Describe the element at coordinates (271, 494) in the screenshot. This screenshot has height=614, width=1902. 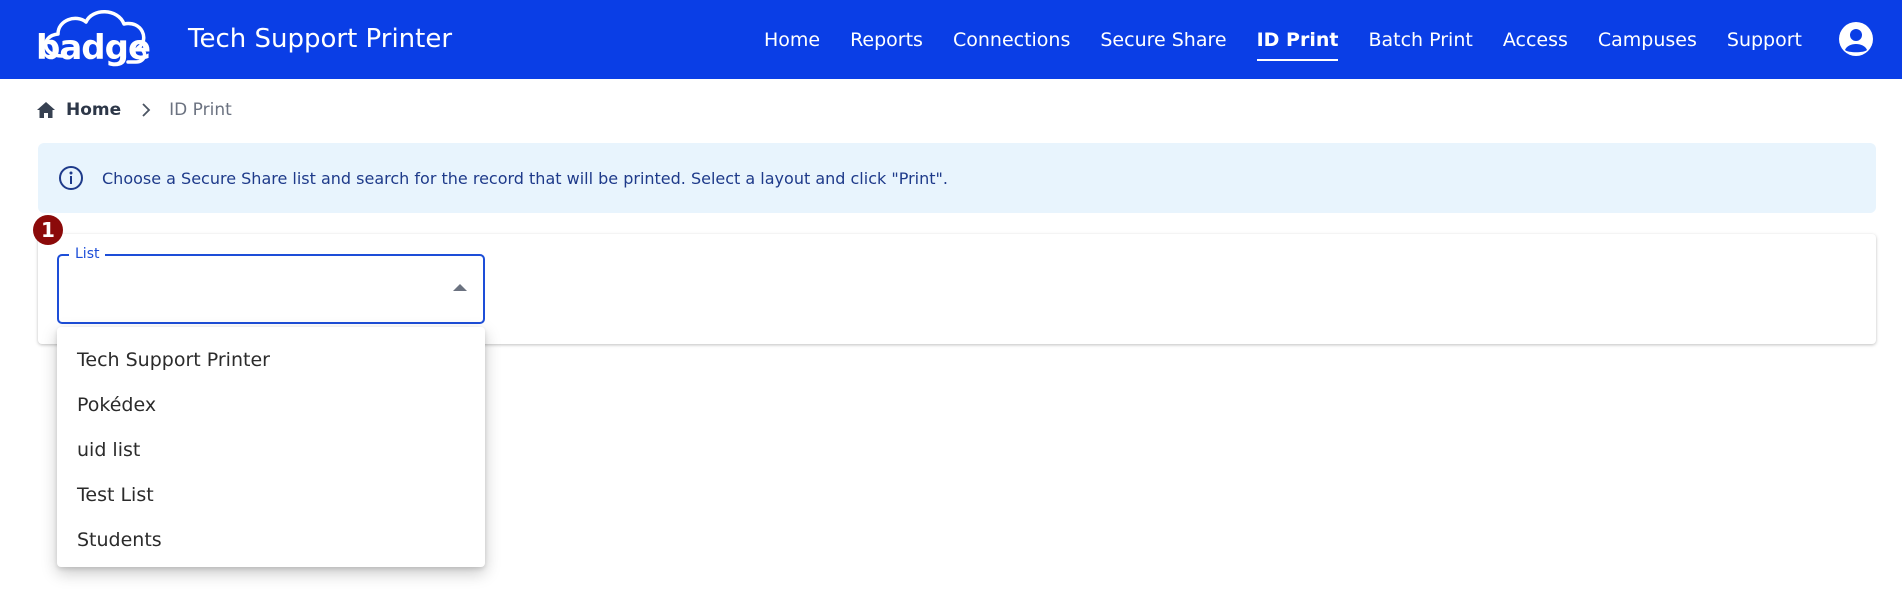
I see `list-option: Test List` at that location.